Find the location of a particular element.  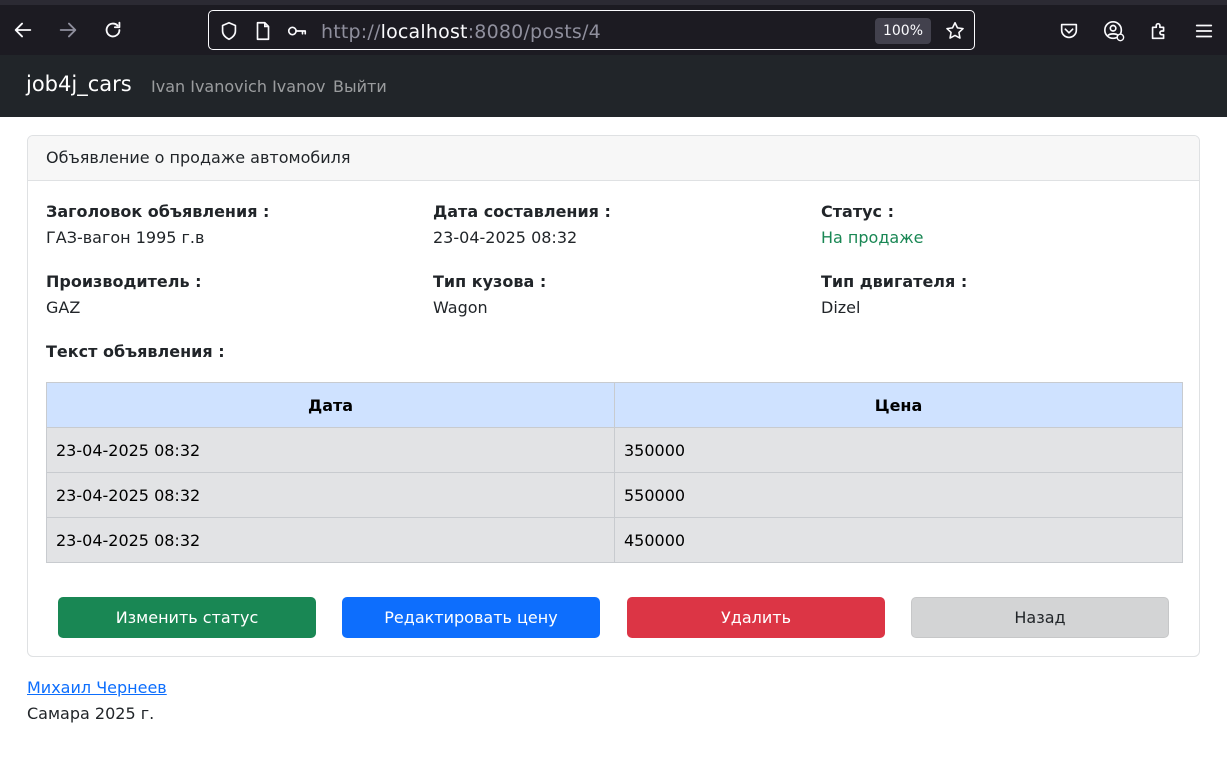

shield-icon is located at coordinates (229, 31).